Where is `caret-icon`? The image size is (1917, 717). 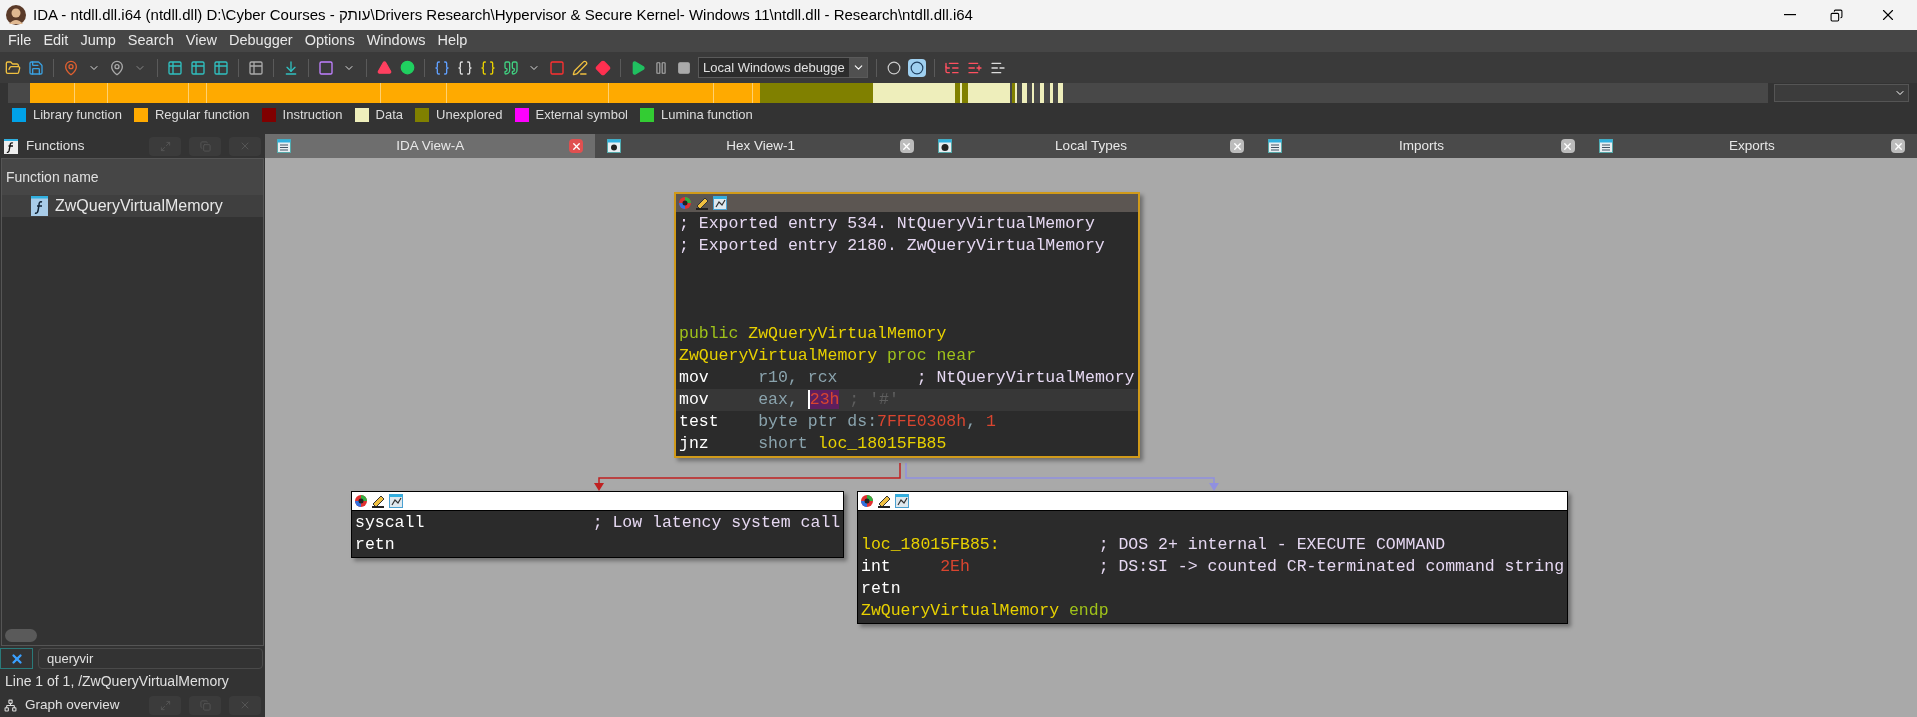 caret-icon is located at coordinates (858, 67).